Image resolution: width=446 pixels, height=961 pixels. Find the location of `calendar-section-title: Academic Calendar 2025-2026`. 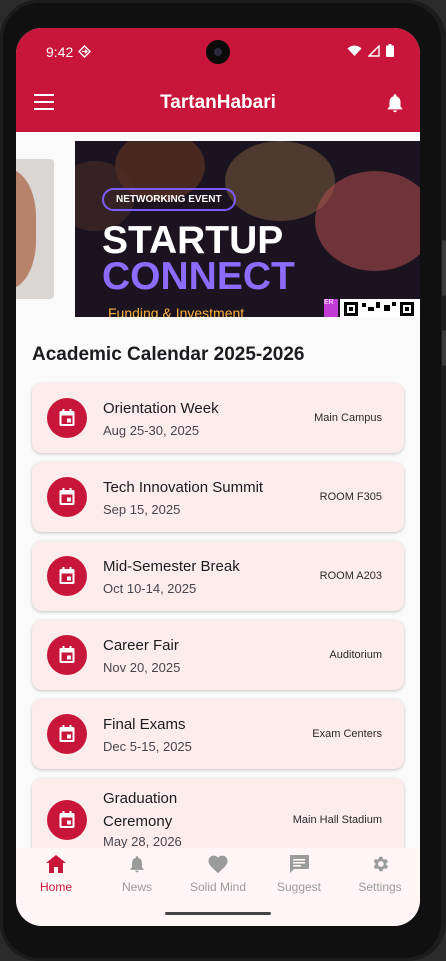

calendar-section-title: Academic Calendar 2025-2026 is located at coordinates (168, 354).